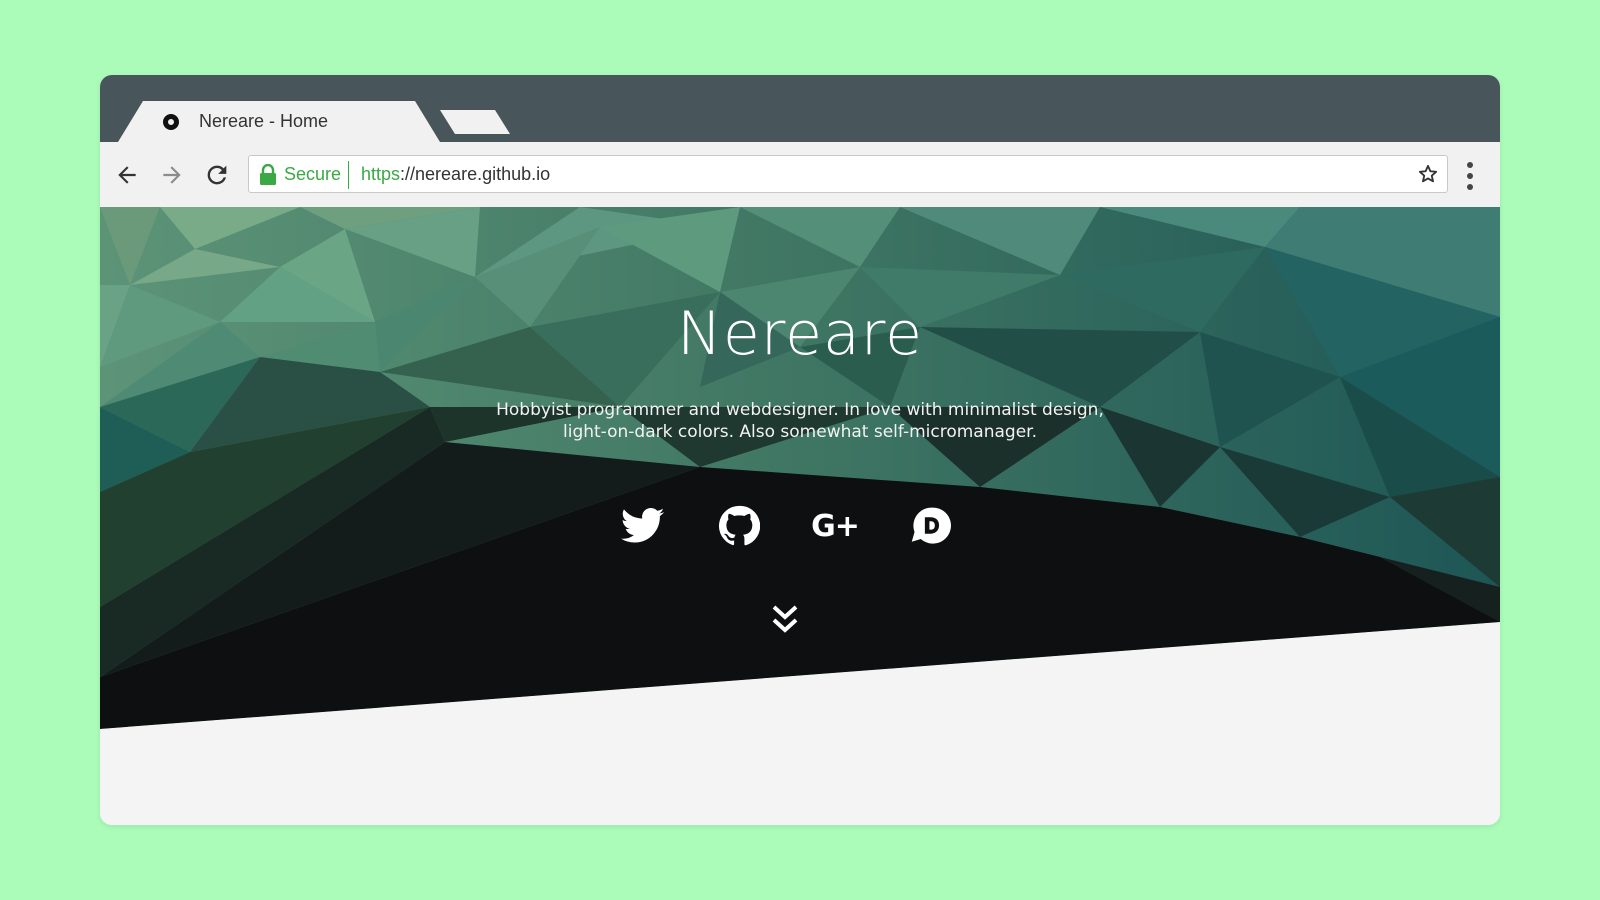 This screenshot has width=1600, height=900. Describe the element at coordinates (800, 108) in the screenshot. I see `browser-titlebar: Nereare - Home` at that location.